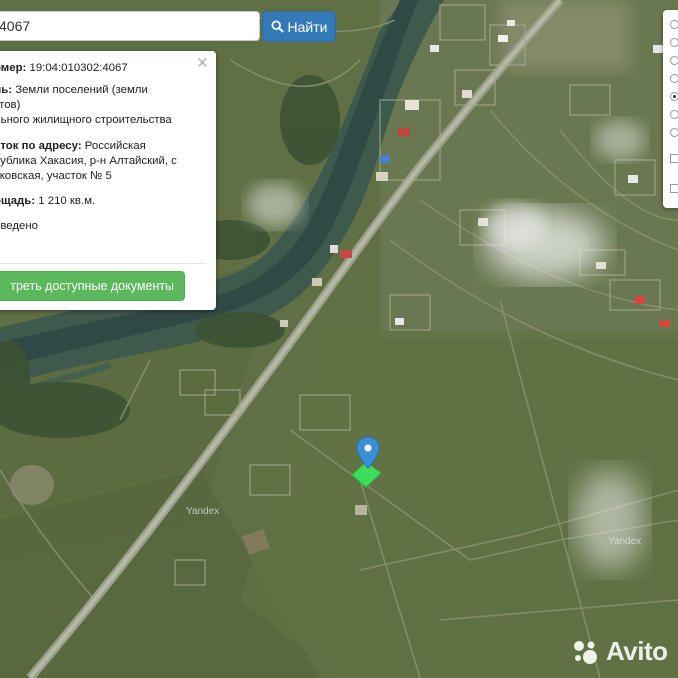 The width and height of the screenshot is (678, 678). I want to click on cadastral-number-value: 19:04:010302:4067, so click(78, 68).